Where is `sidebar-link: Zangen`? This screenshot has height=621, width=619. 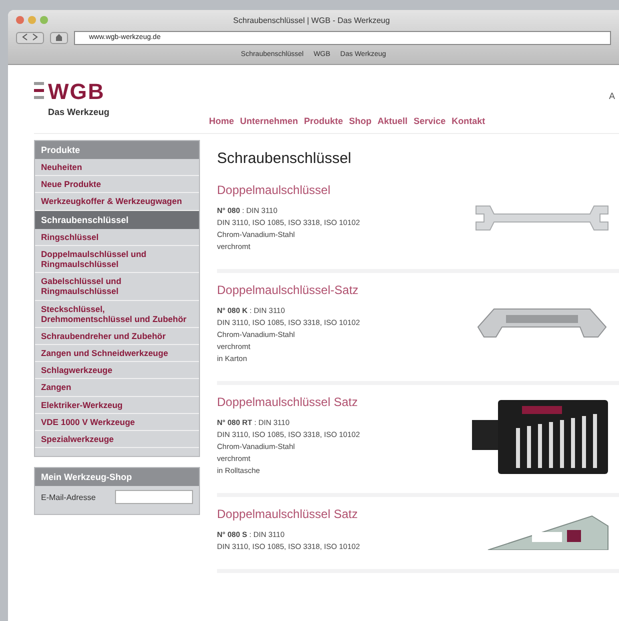
sidebar-link: Zangen is located at coordinates (117, 388).